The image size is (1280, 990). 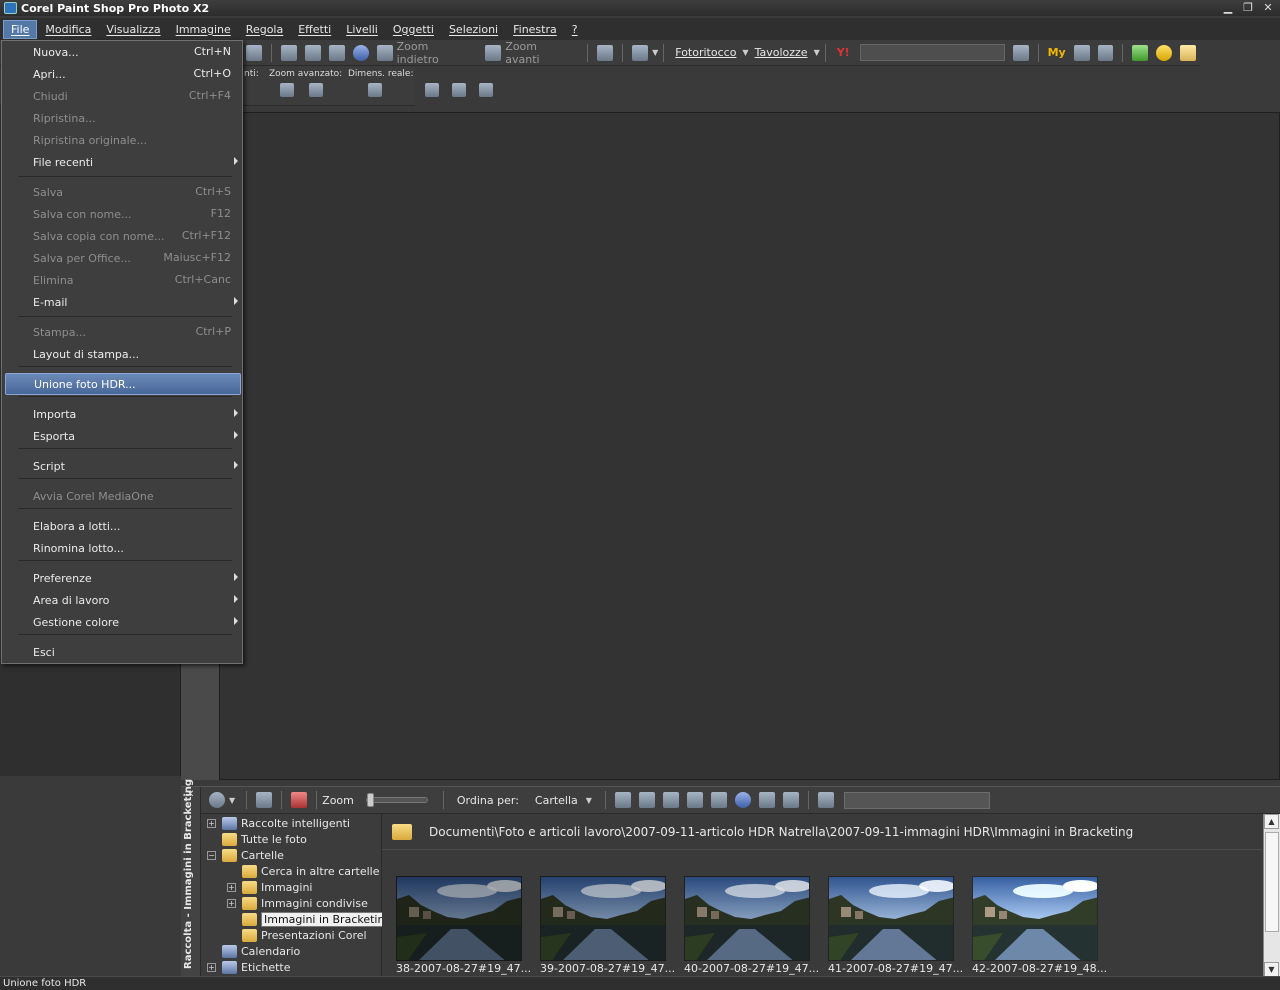 I want to click on fit-image-icon, so click(x=459, y=90).